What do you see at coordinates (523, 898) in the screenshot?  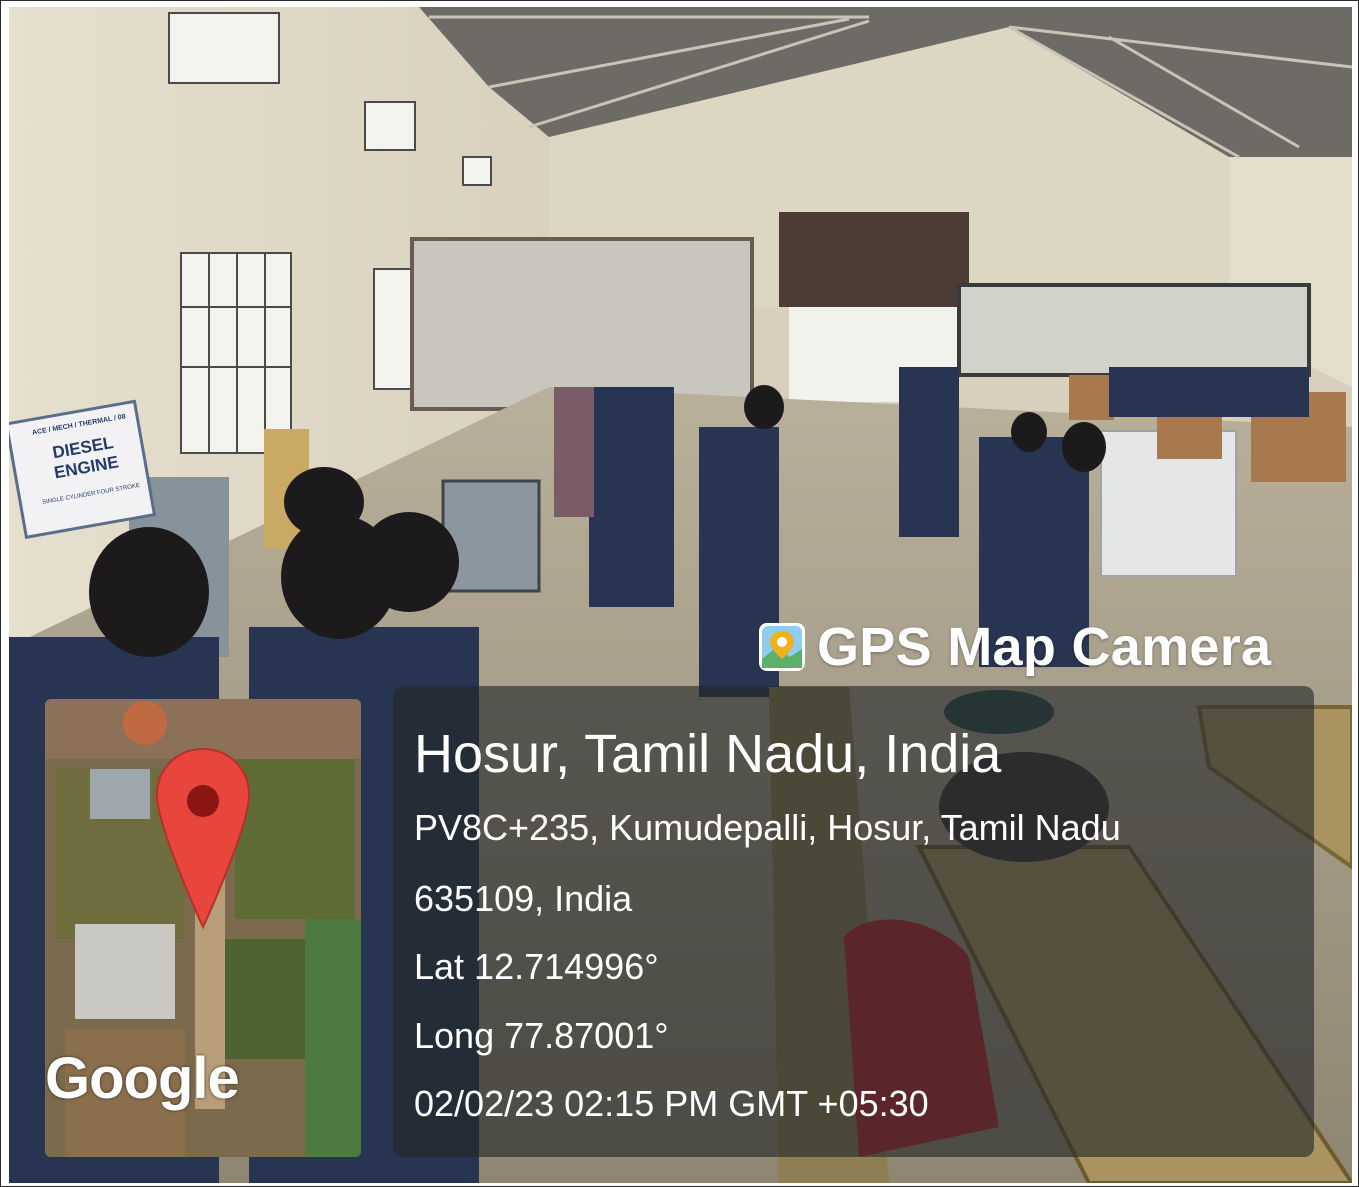 I see `address-line-2: 635109, India` at bounding box center [523, 898].